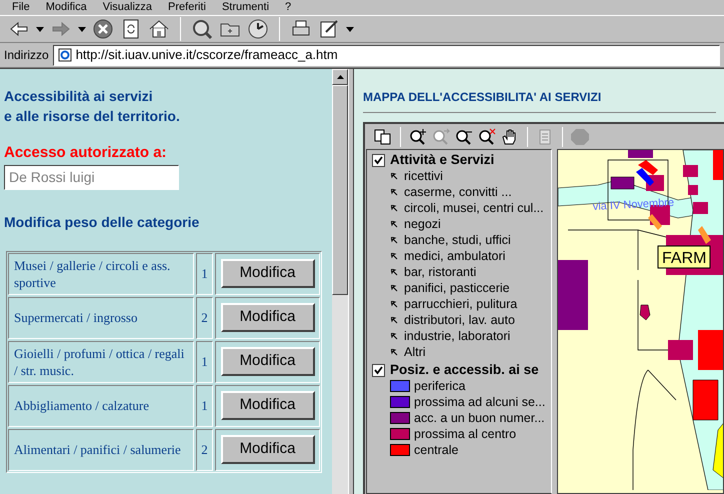 The height and width of the screenshot is (494, 724). Describe the element at coordinates (422, 224) in the screenshot. I see `legend-label: negozi` at that location.